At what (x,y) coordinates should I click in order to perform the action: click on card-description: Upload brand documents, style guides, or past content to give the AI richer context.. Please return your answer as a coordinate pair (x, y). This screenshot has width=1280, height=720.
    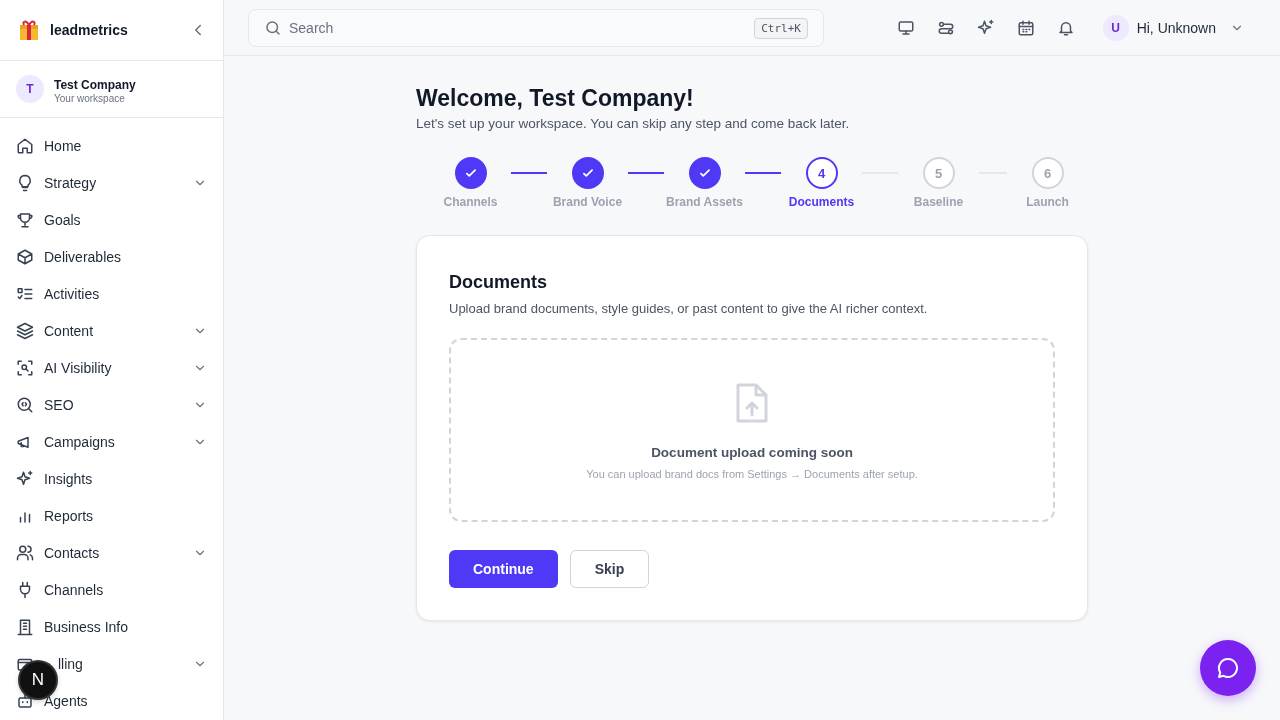
    Looking at the image, I should click on (689, 308).